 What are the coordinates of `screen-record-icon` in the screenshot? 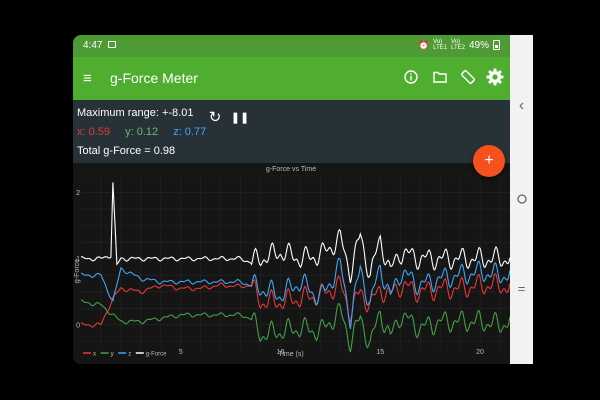 It's located at (112, 44).